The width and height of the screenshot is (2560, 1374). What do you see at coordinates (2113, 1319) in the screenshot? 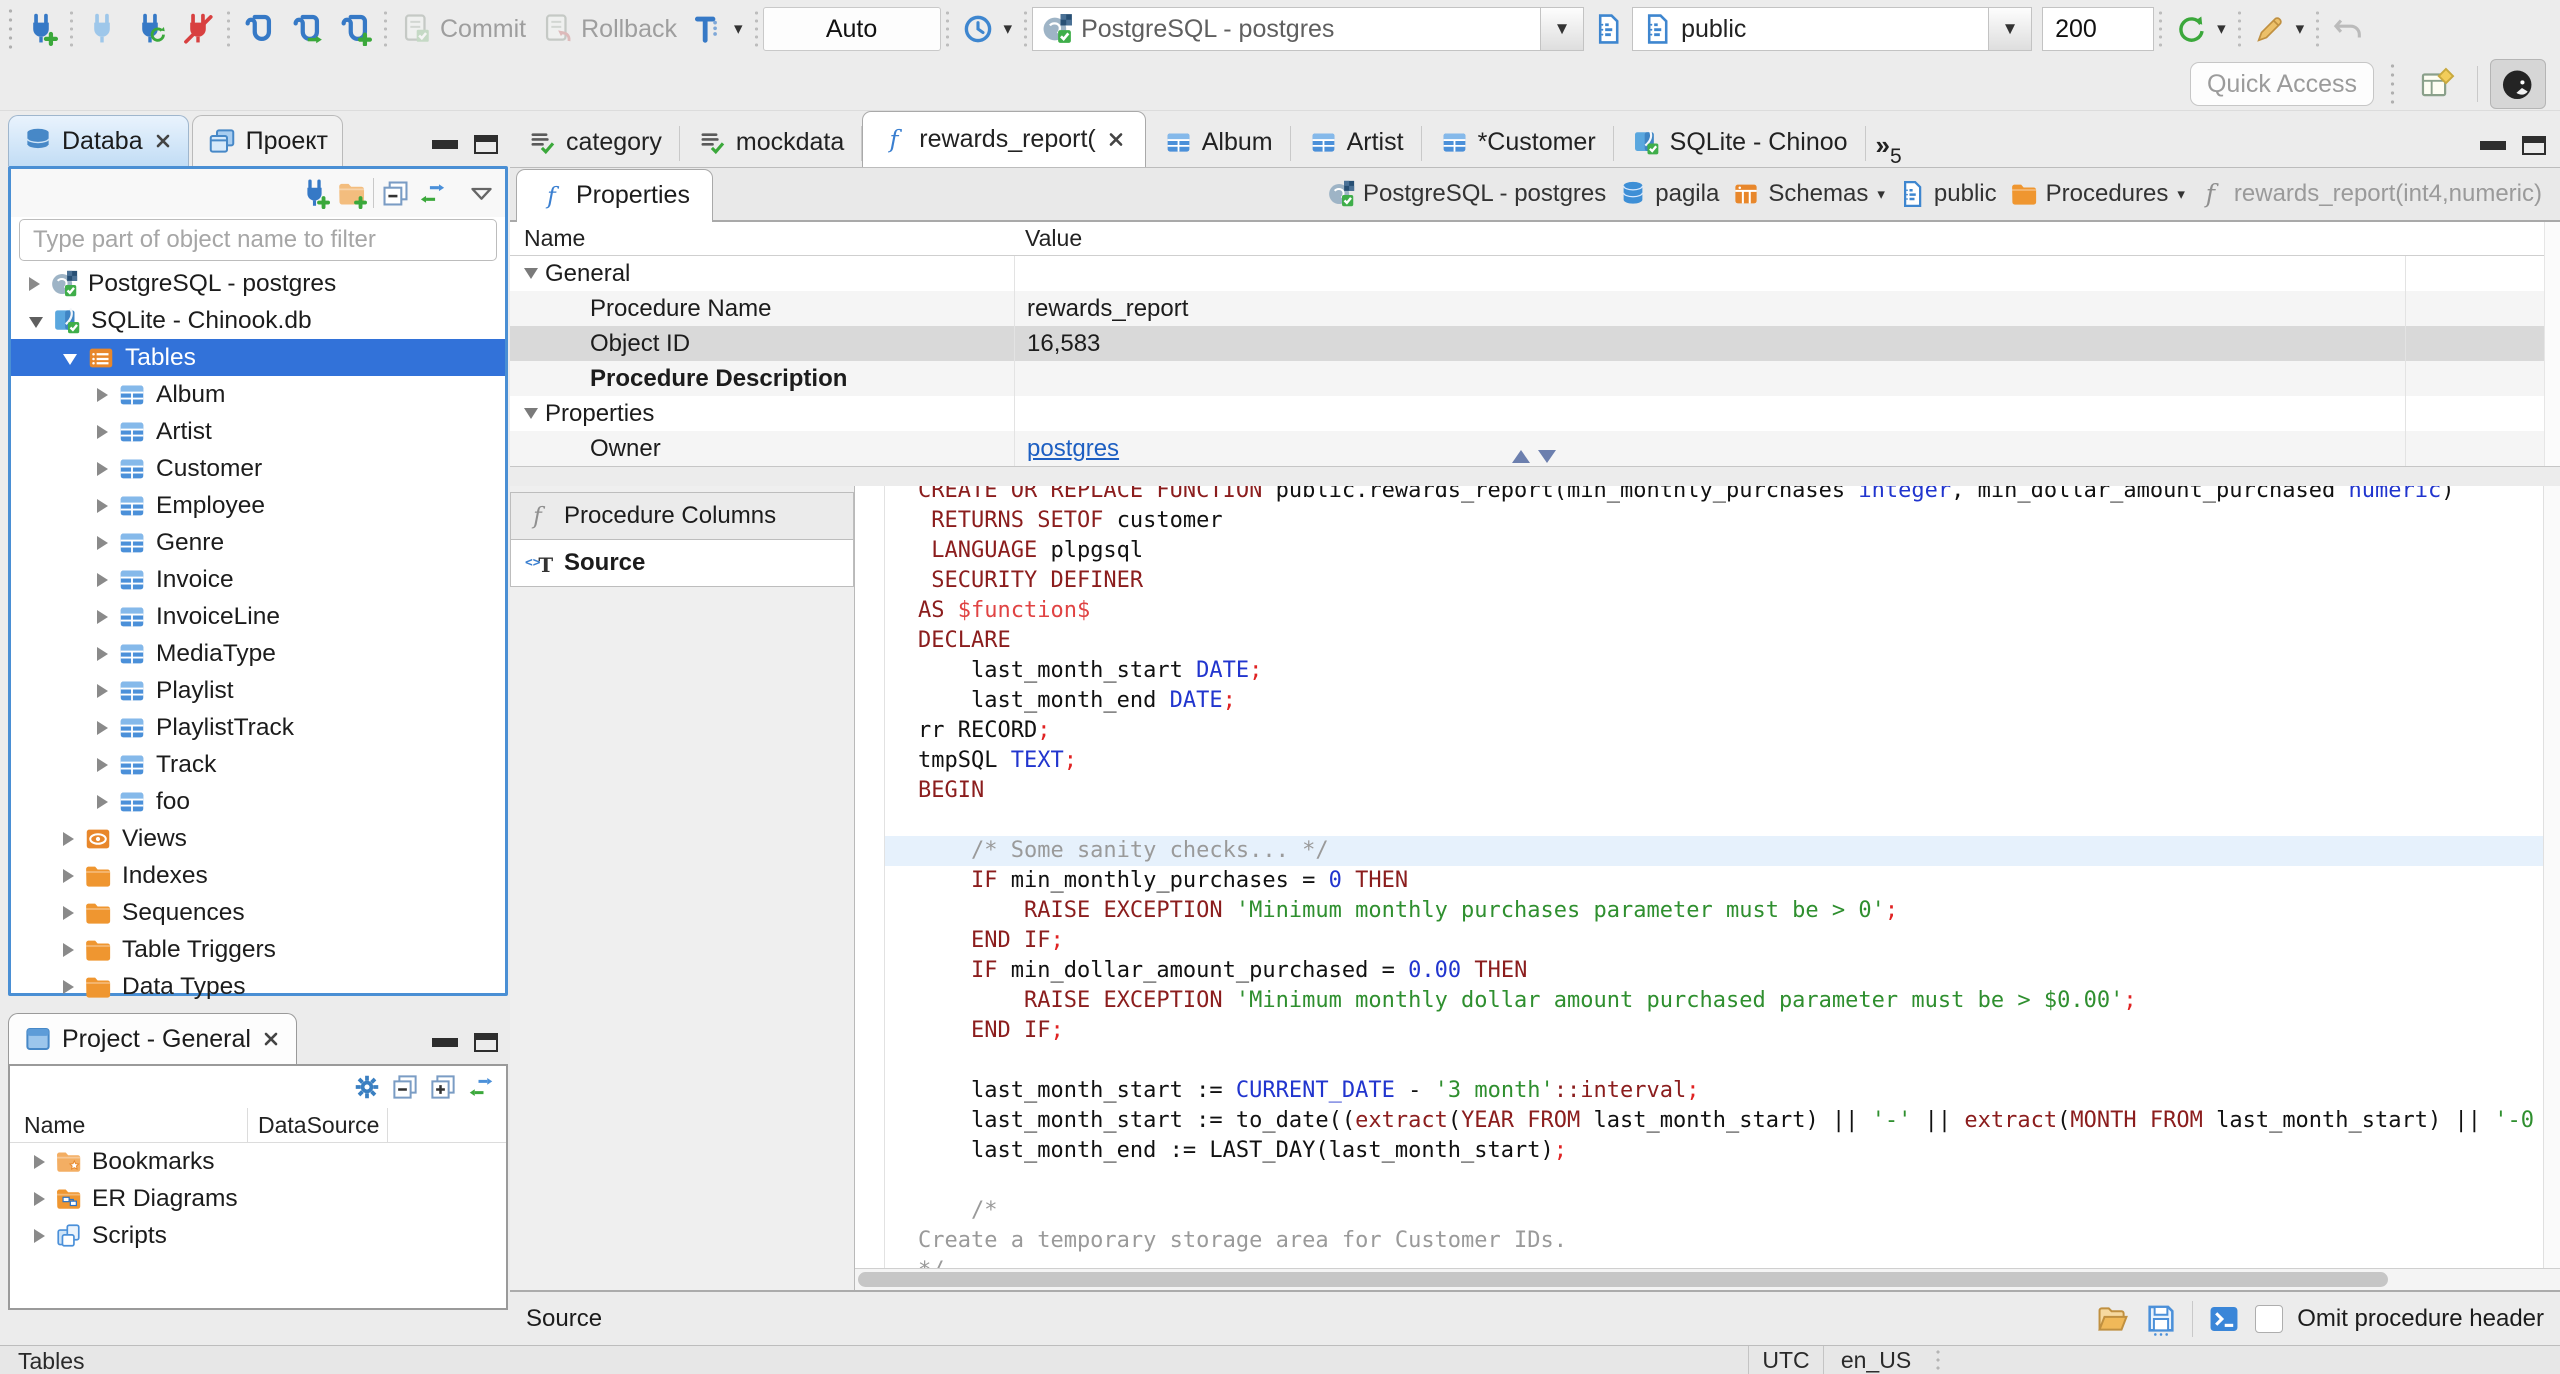
I see `open-file-icon` at bounding box center [2113, 1319].